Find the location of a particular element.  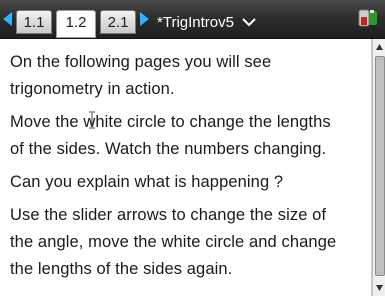

document-title: *TrigIntrov5 is located at coordinates (195, 22).